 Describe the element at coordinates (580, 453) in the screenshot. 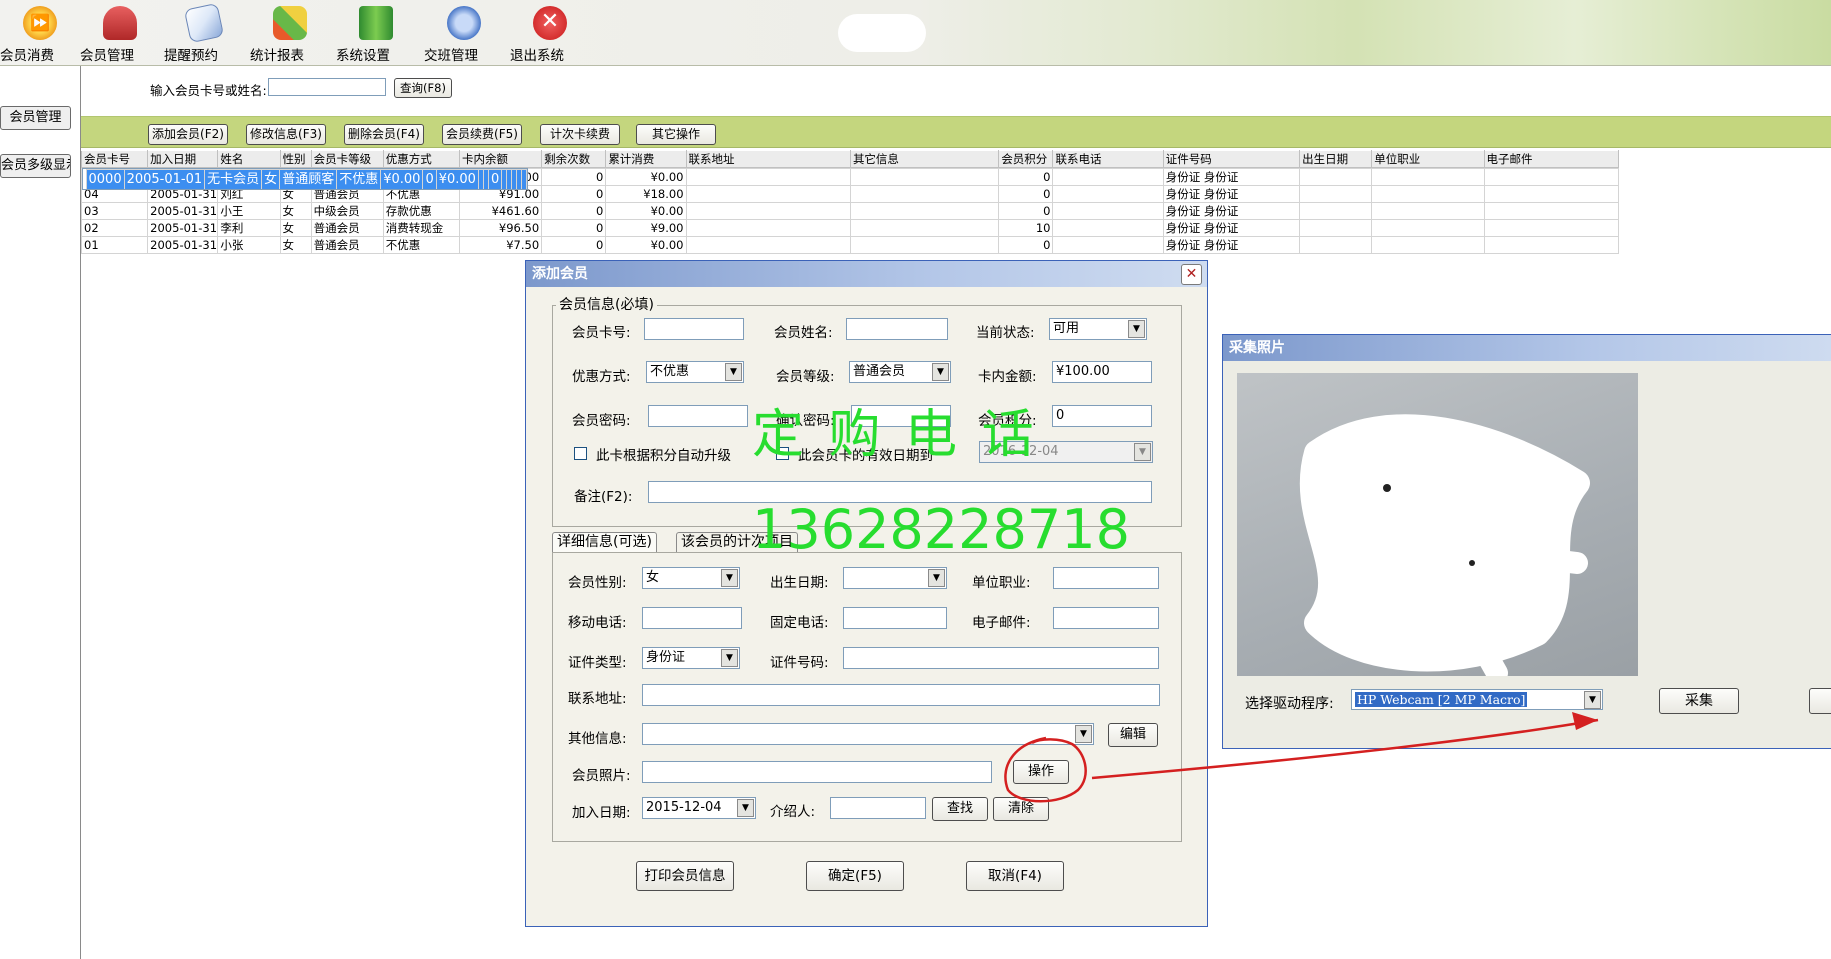

I see `auto-upgrade-checkbox` at that location.